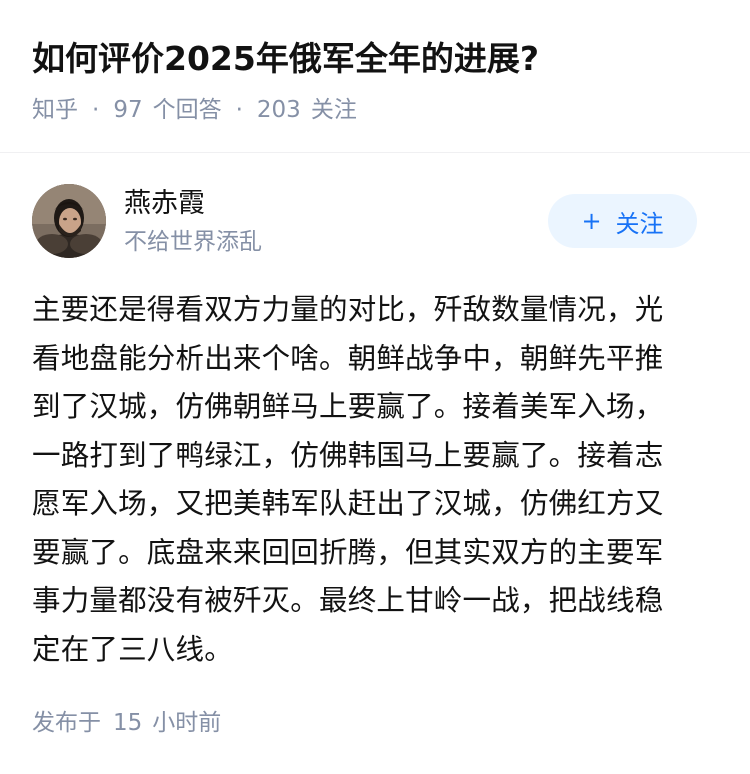 The width and height of the screenshot is (750, 774). What do you see at coordinates (375, 59) in the screenshot?
I see `question-title: 如何评价2025年俄军全年的进展?` at bounding box center [375, 59].